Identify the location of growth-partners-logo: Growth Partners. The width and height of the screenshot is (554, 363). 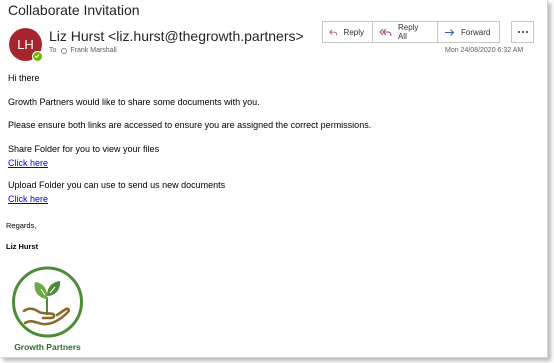
(47, 309).